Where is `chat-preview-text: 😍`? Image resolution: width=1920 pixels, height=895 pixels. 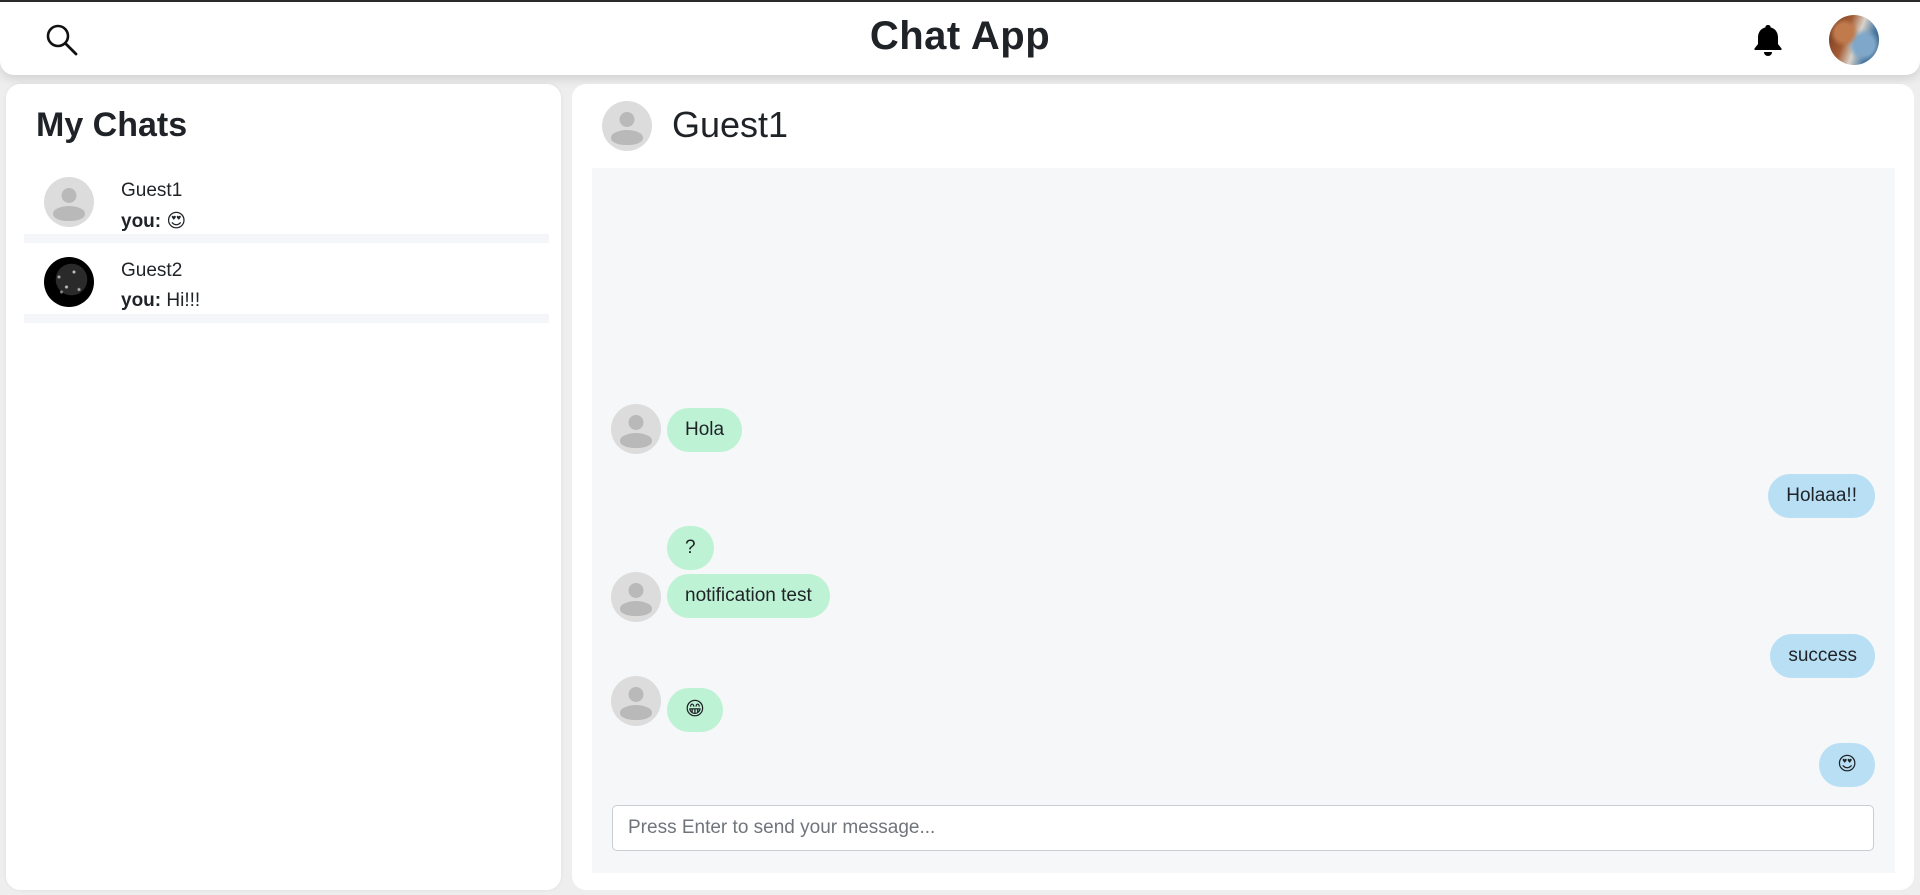
chat-preview-text: 😍 is located at coordinates (176, 221).